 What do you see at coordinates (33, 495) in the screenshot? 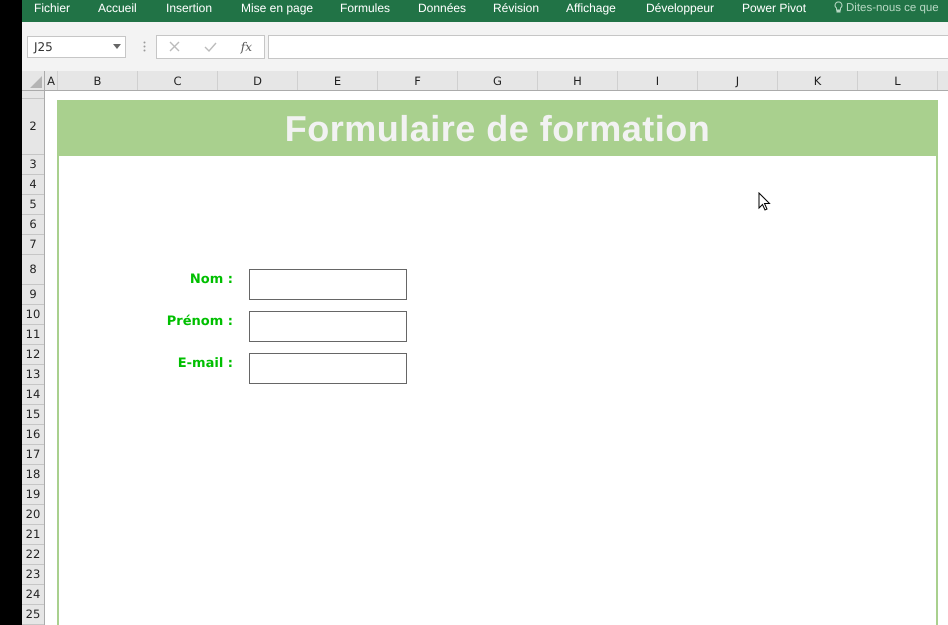
I see `row-header: 19` at bounding box center [33, 495].